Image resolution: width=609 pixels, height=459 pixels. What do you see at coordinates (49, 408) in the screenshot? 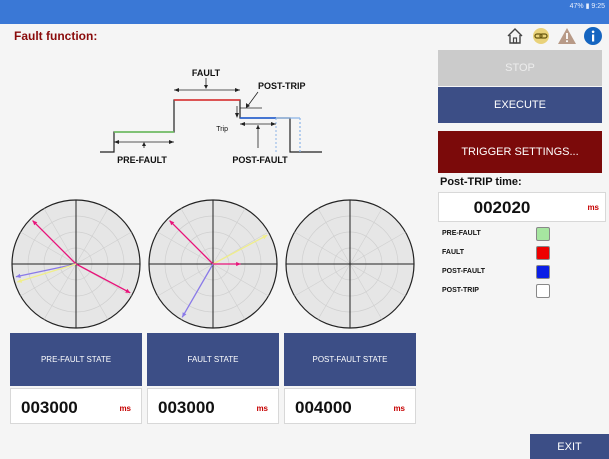
I see `pre-fault-time-value: 003000` at bounding box center [49, 408].